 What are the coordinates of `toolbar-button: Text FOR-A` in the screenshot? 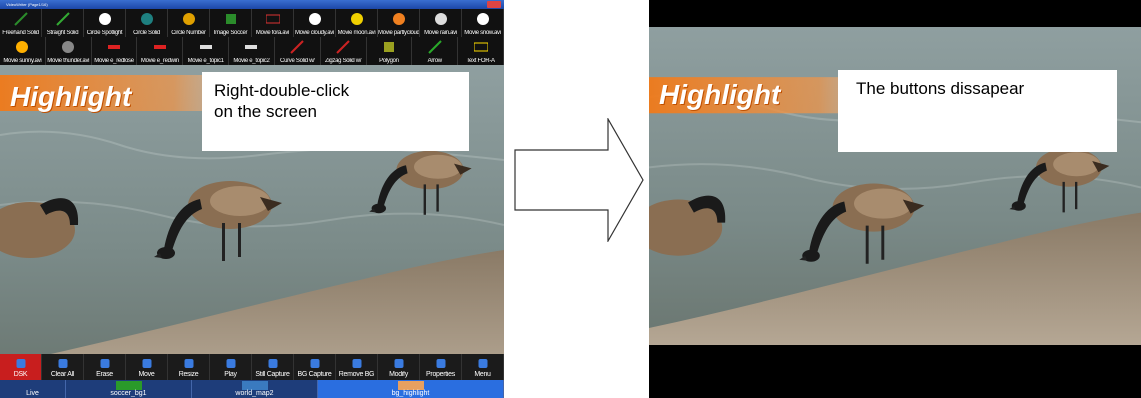 It's located at (481, 51).